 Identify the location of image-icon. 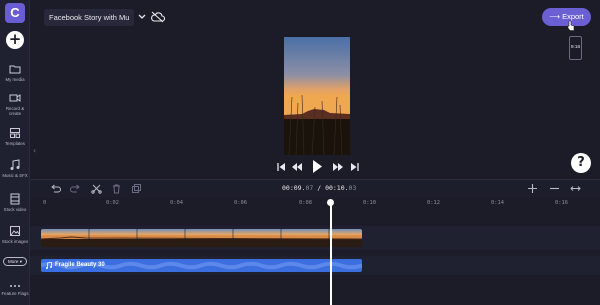
(15, 231).